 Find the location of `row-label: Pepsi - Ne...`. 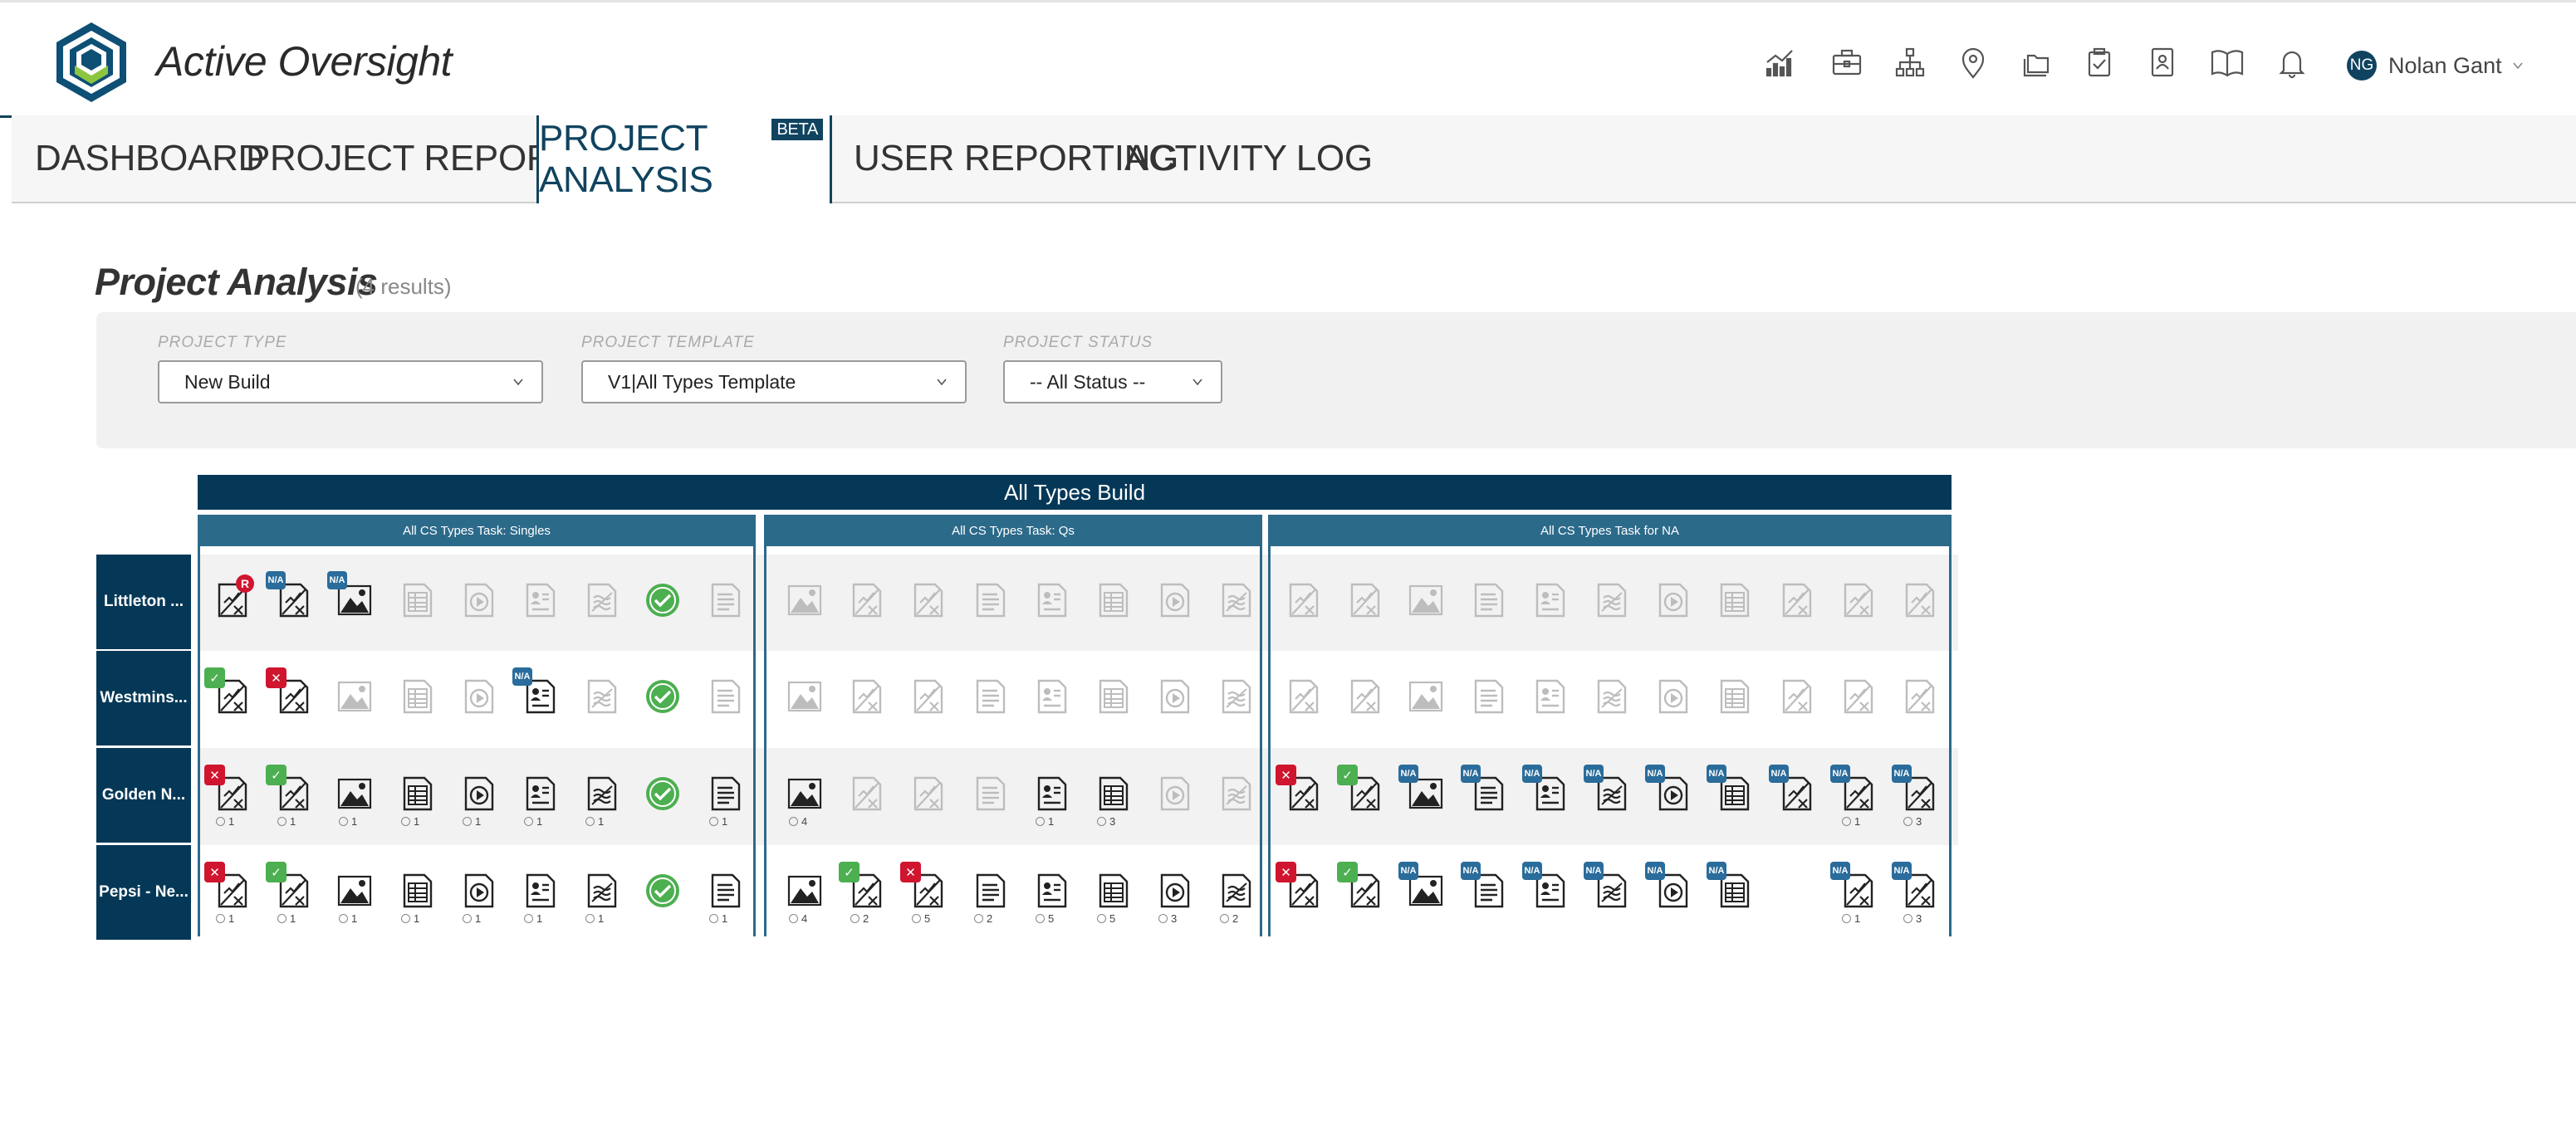

row-label: Pepsi - Ne... is located at coordinates (144, 892).